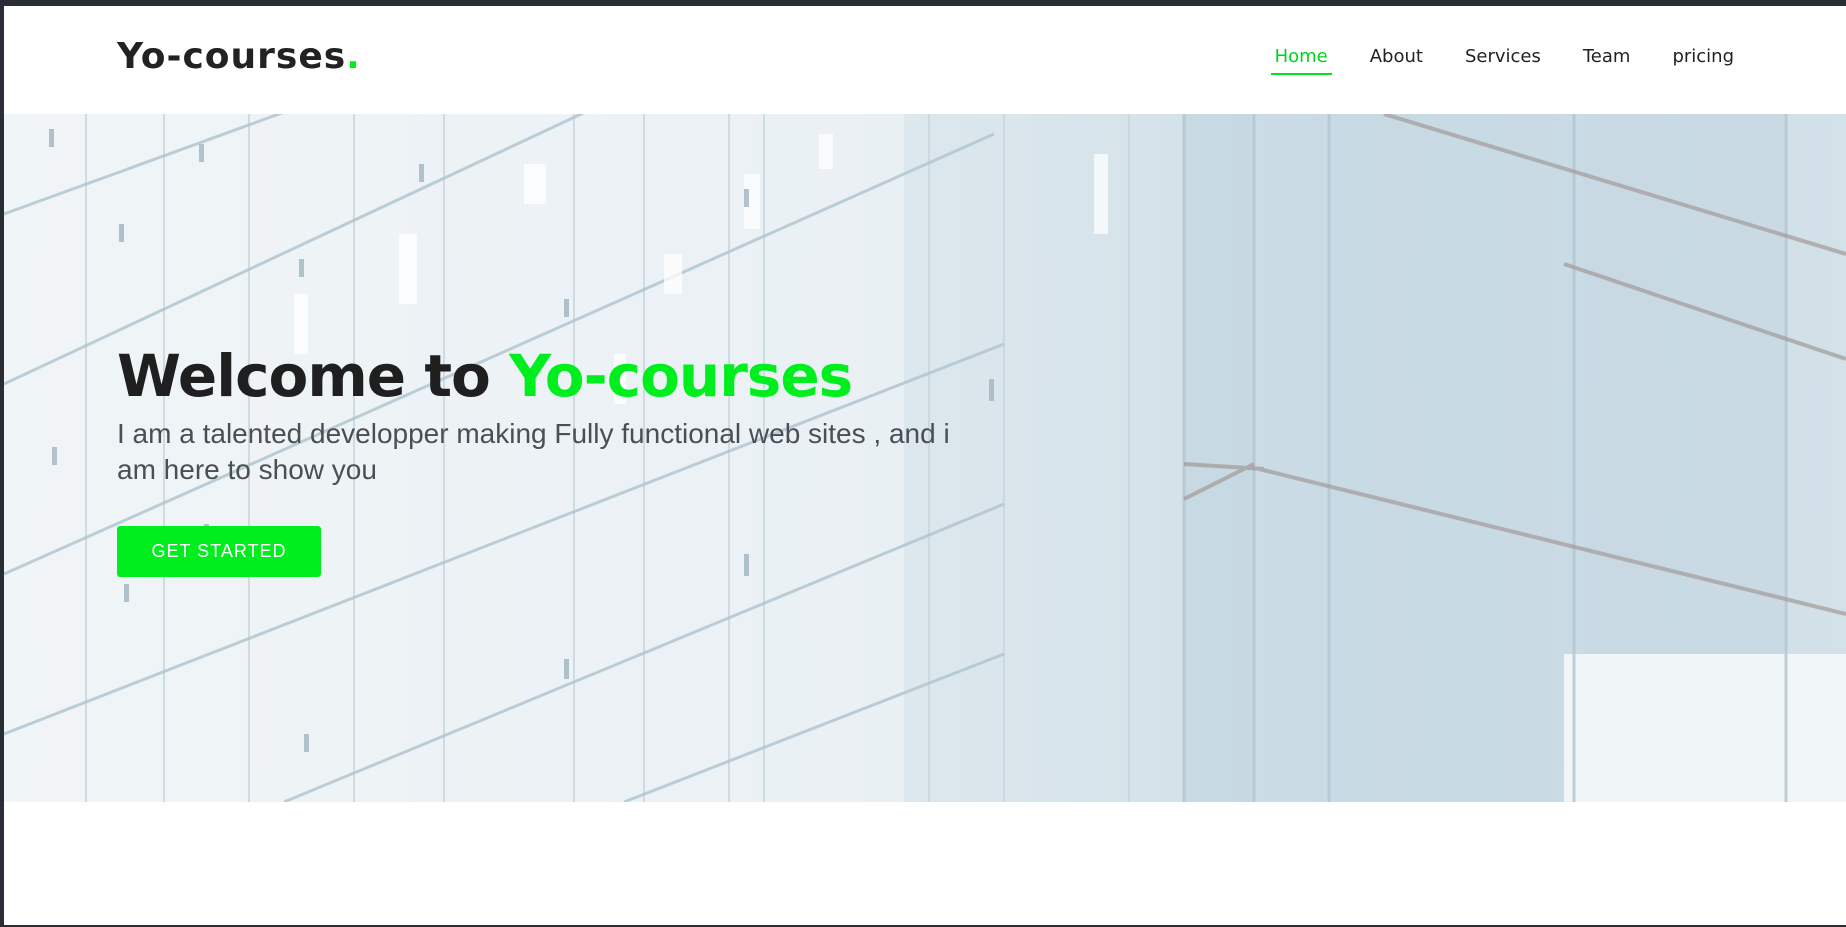 Image resolution: width=1846 pixels, height=927 pixels. Describe the element at coordinates (313, 376) in the screenshot. I see `hero-title-prefix: Welcome to` at that location.